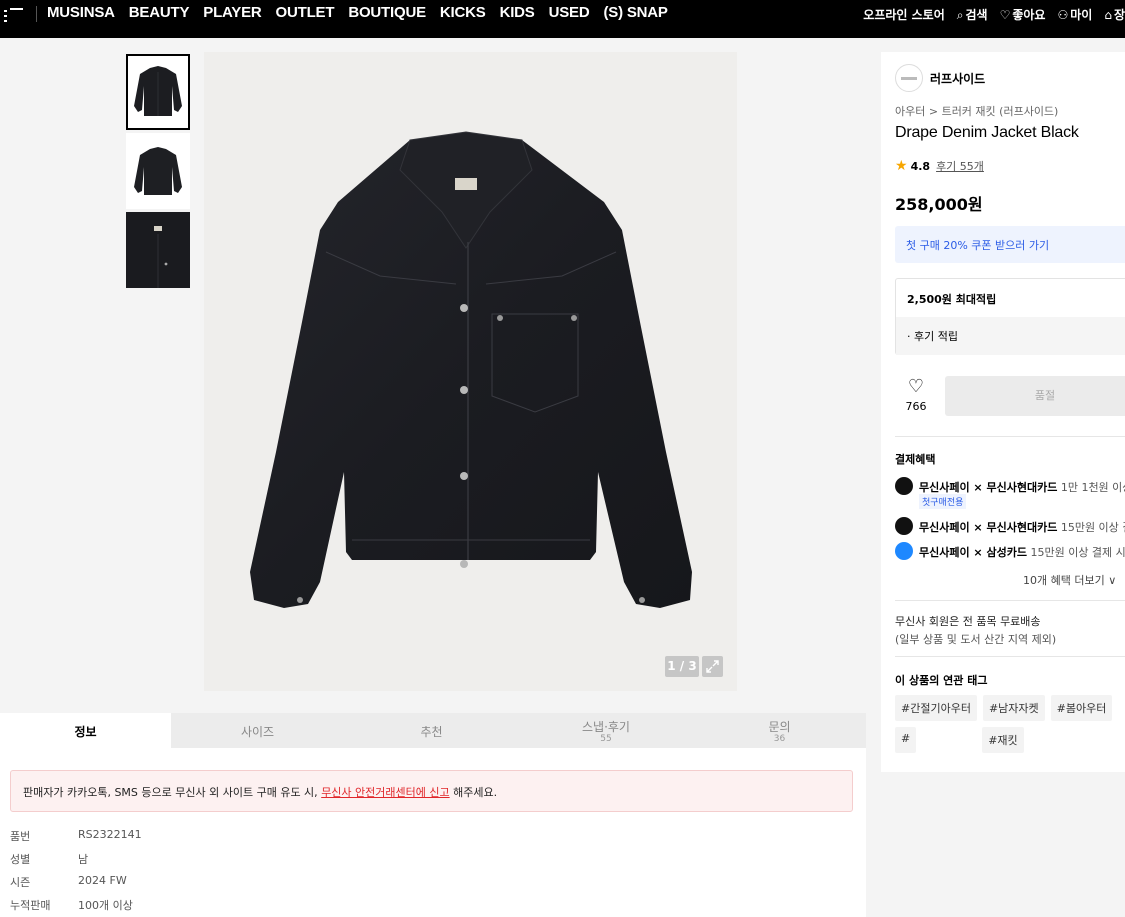 The height and width of the screenshot is (917, 1125). I want to click on menu-icon, so click(14, 16).